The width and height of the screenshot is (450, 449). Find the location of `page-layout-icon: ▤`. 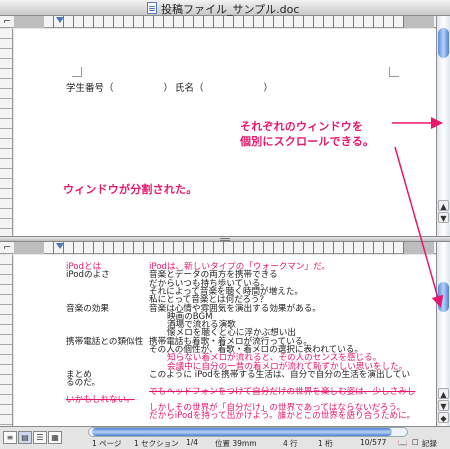

page-layout-icon: ▤ is located at coordinates (25, 437).